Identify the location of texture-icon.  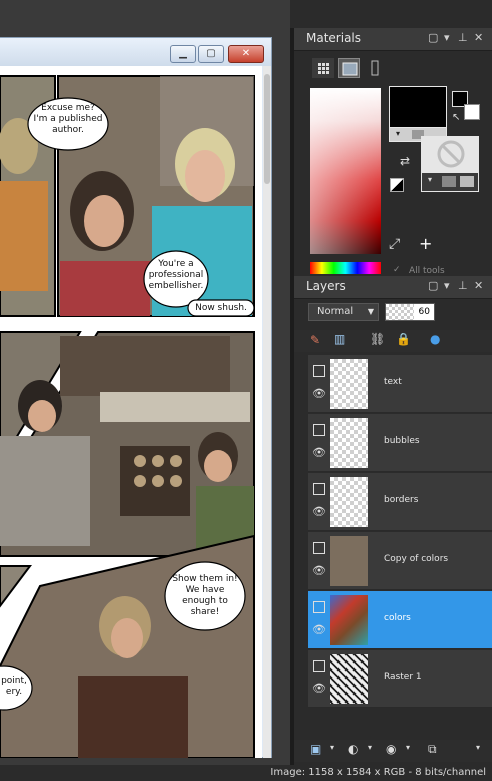
(449, 181).